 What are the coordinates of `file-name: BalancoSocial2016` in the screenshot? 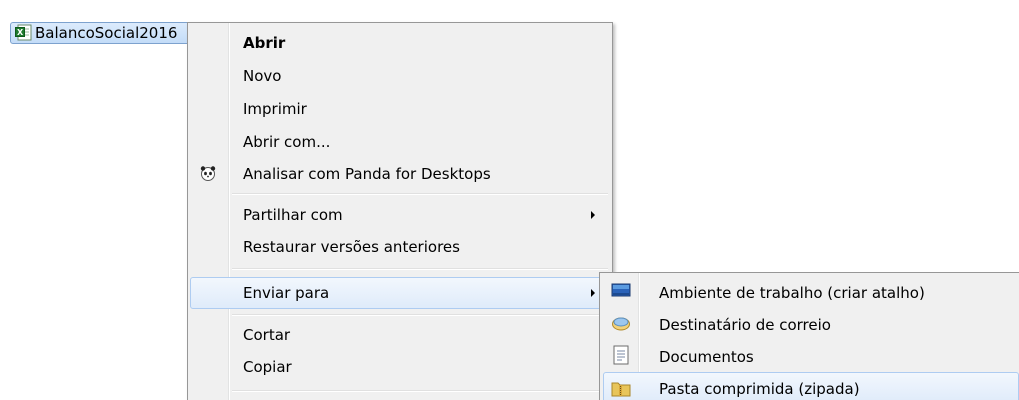 It's located at (106, 33).